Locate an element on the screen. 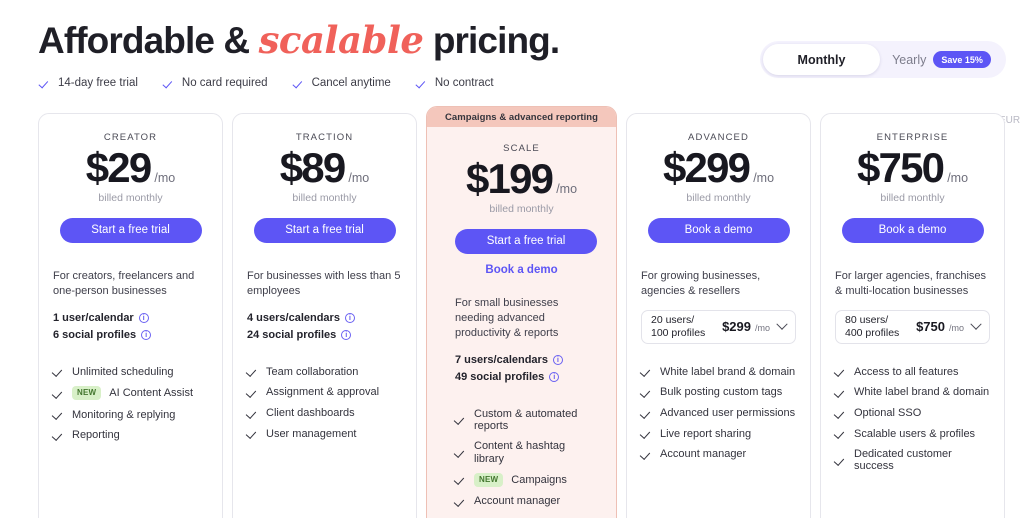 The image size is (1024, 518). feature-label: Campaigns is located at coordinates (539, 479).